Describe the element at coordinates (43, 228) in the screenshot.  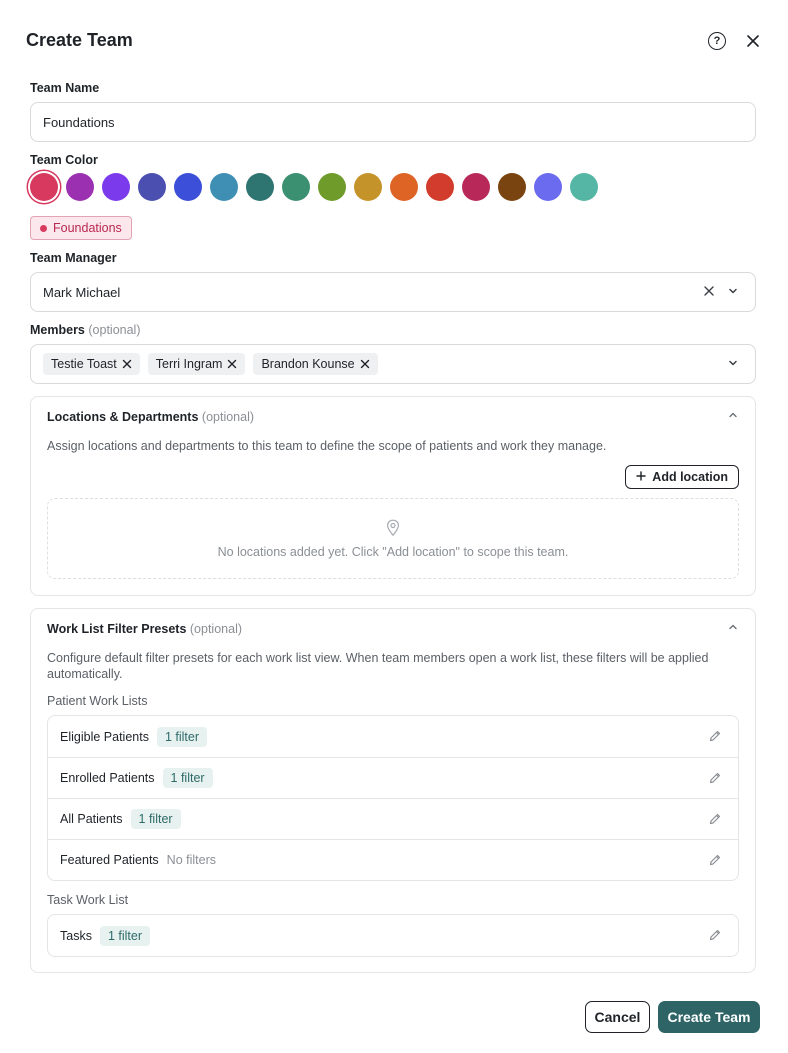
I see `preview-color-dot` at that location.